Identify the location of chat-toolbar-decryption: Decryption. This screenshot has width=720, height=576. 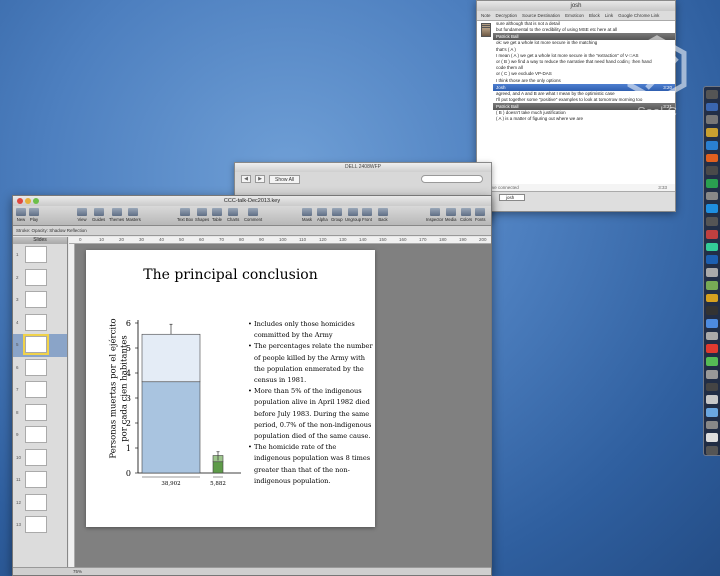
(507, 15).